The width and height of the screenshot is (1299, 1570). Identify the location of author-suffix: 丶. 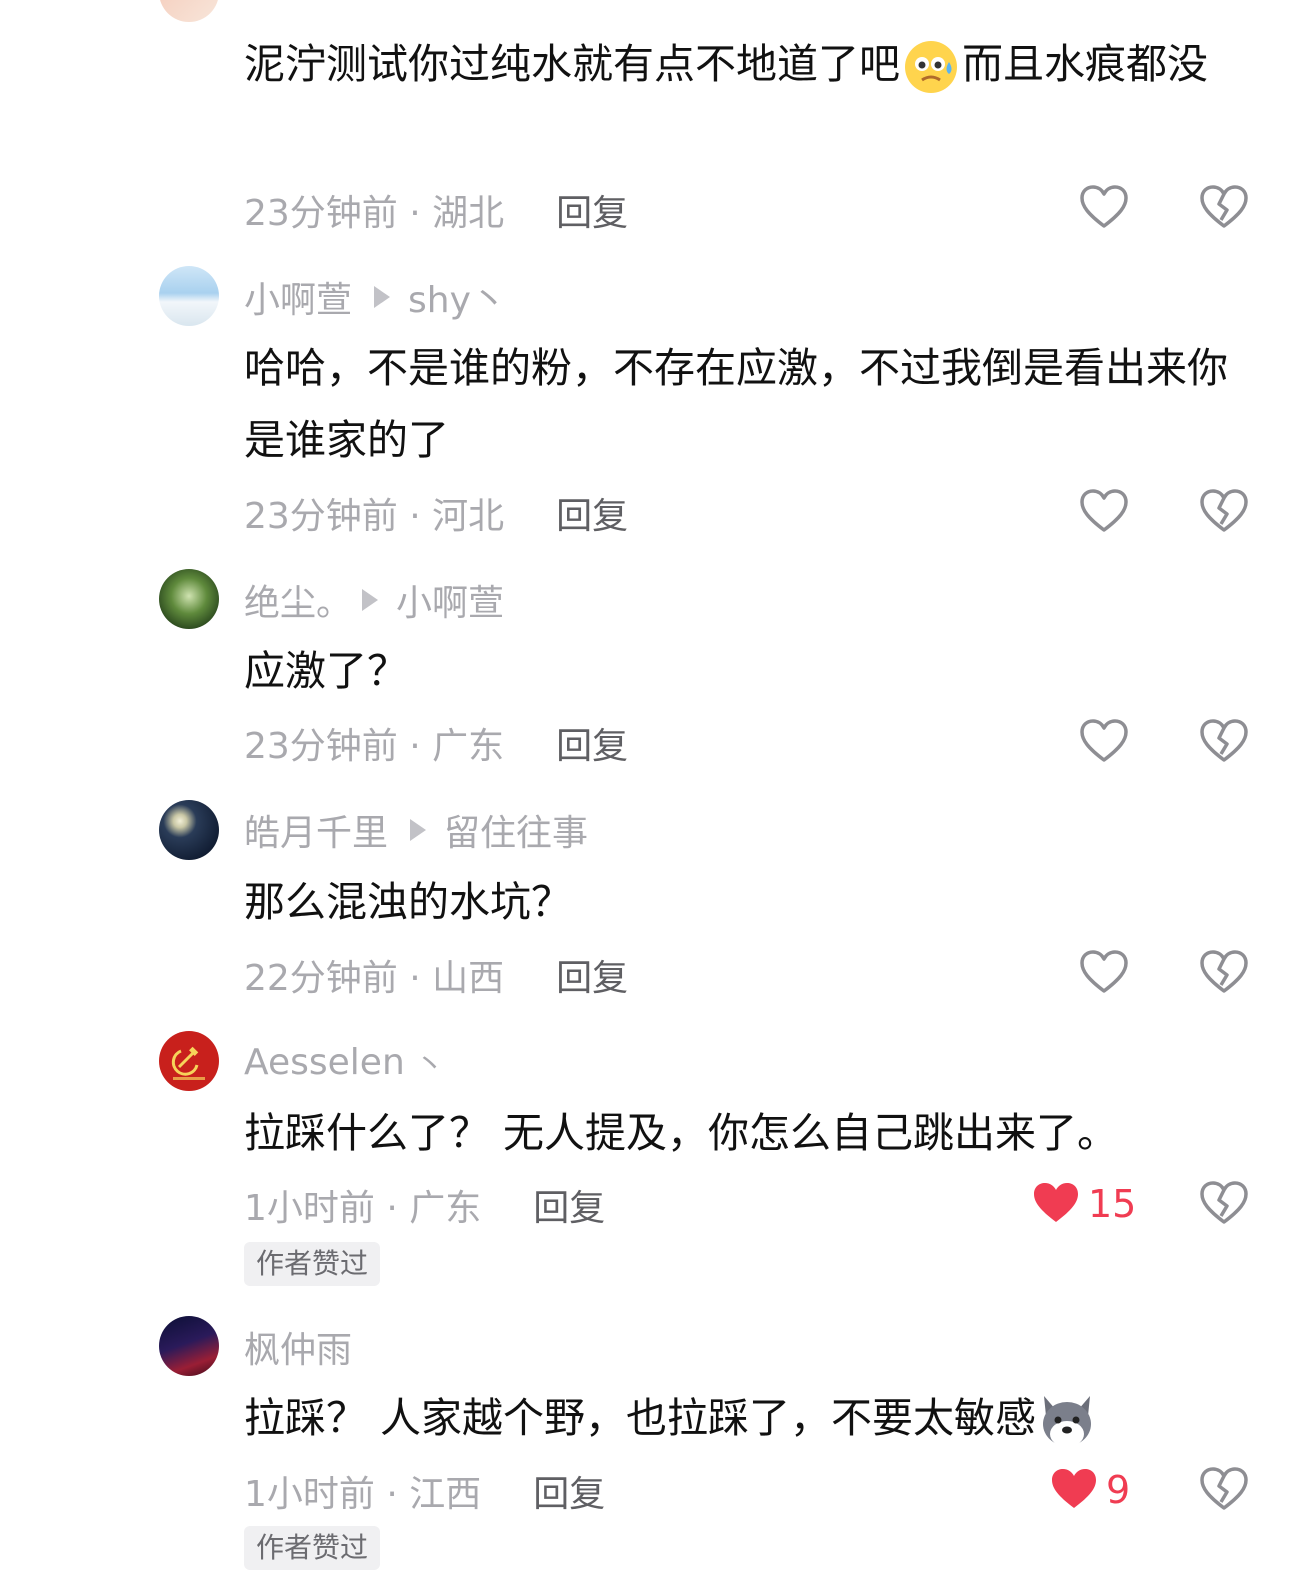
(429, 1065).